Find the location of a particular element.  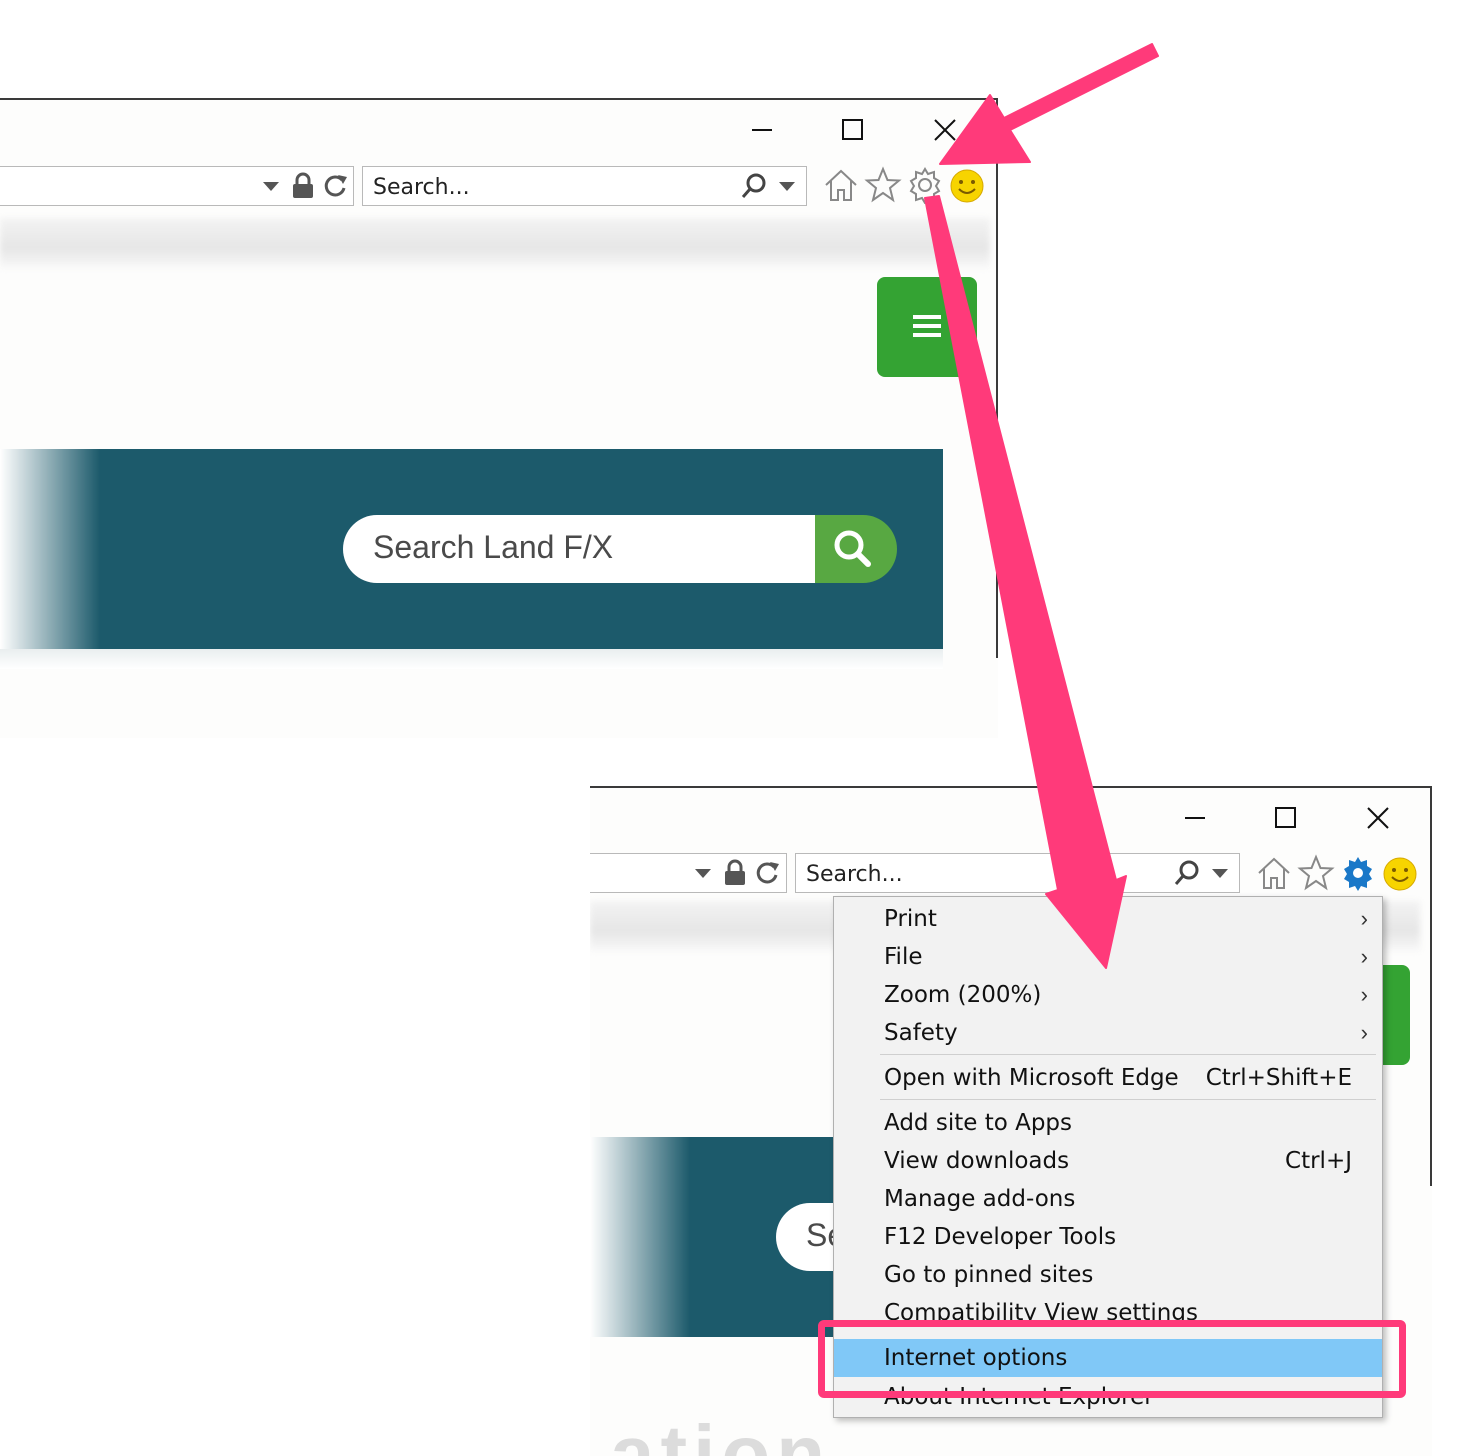

menu-item-view-downloads: View downloads Ctrl+J is located at coordinates (1108, 1161).